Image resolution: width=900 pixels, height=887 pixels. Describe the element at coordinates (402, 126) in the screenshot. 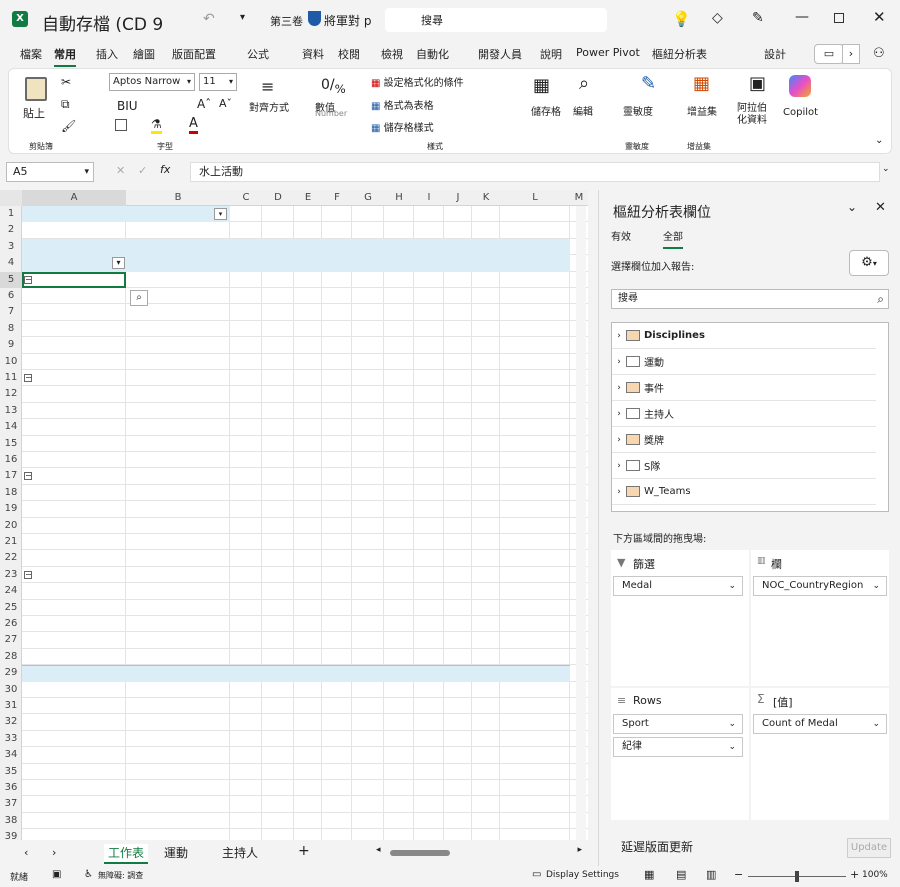

I see `cell-styles-button: ▦ 儲存格樣式` at that location.